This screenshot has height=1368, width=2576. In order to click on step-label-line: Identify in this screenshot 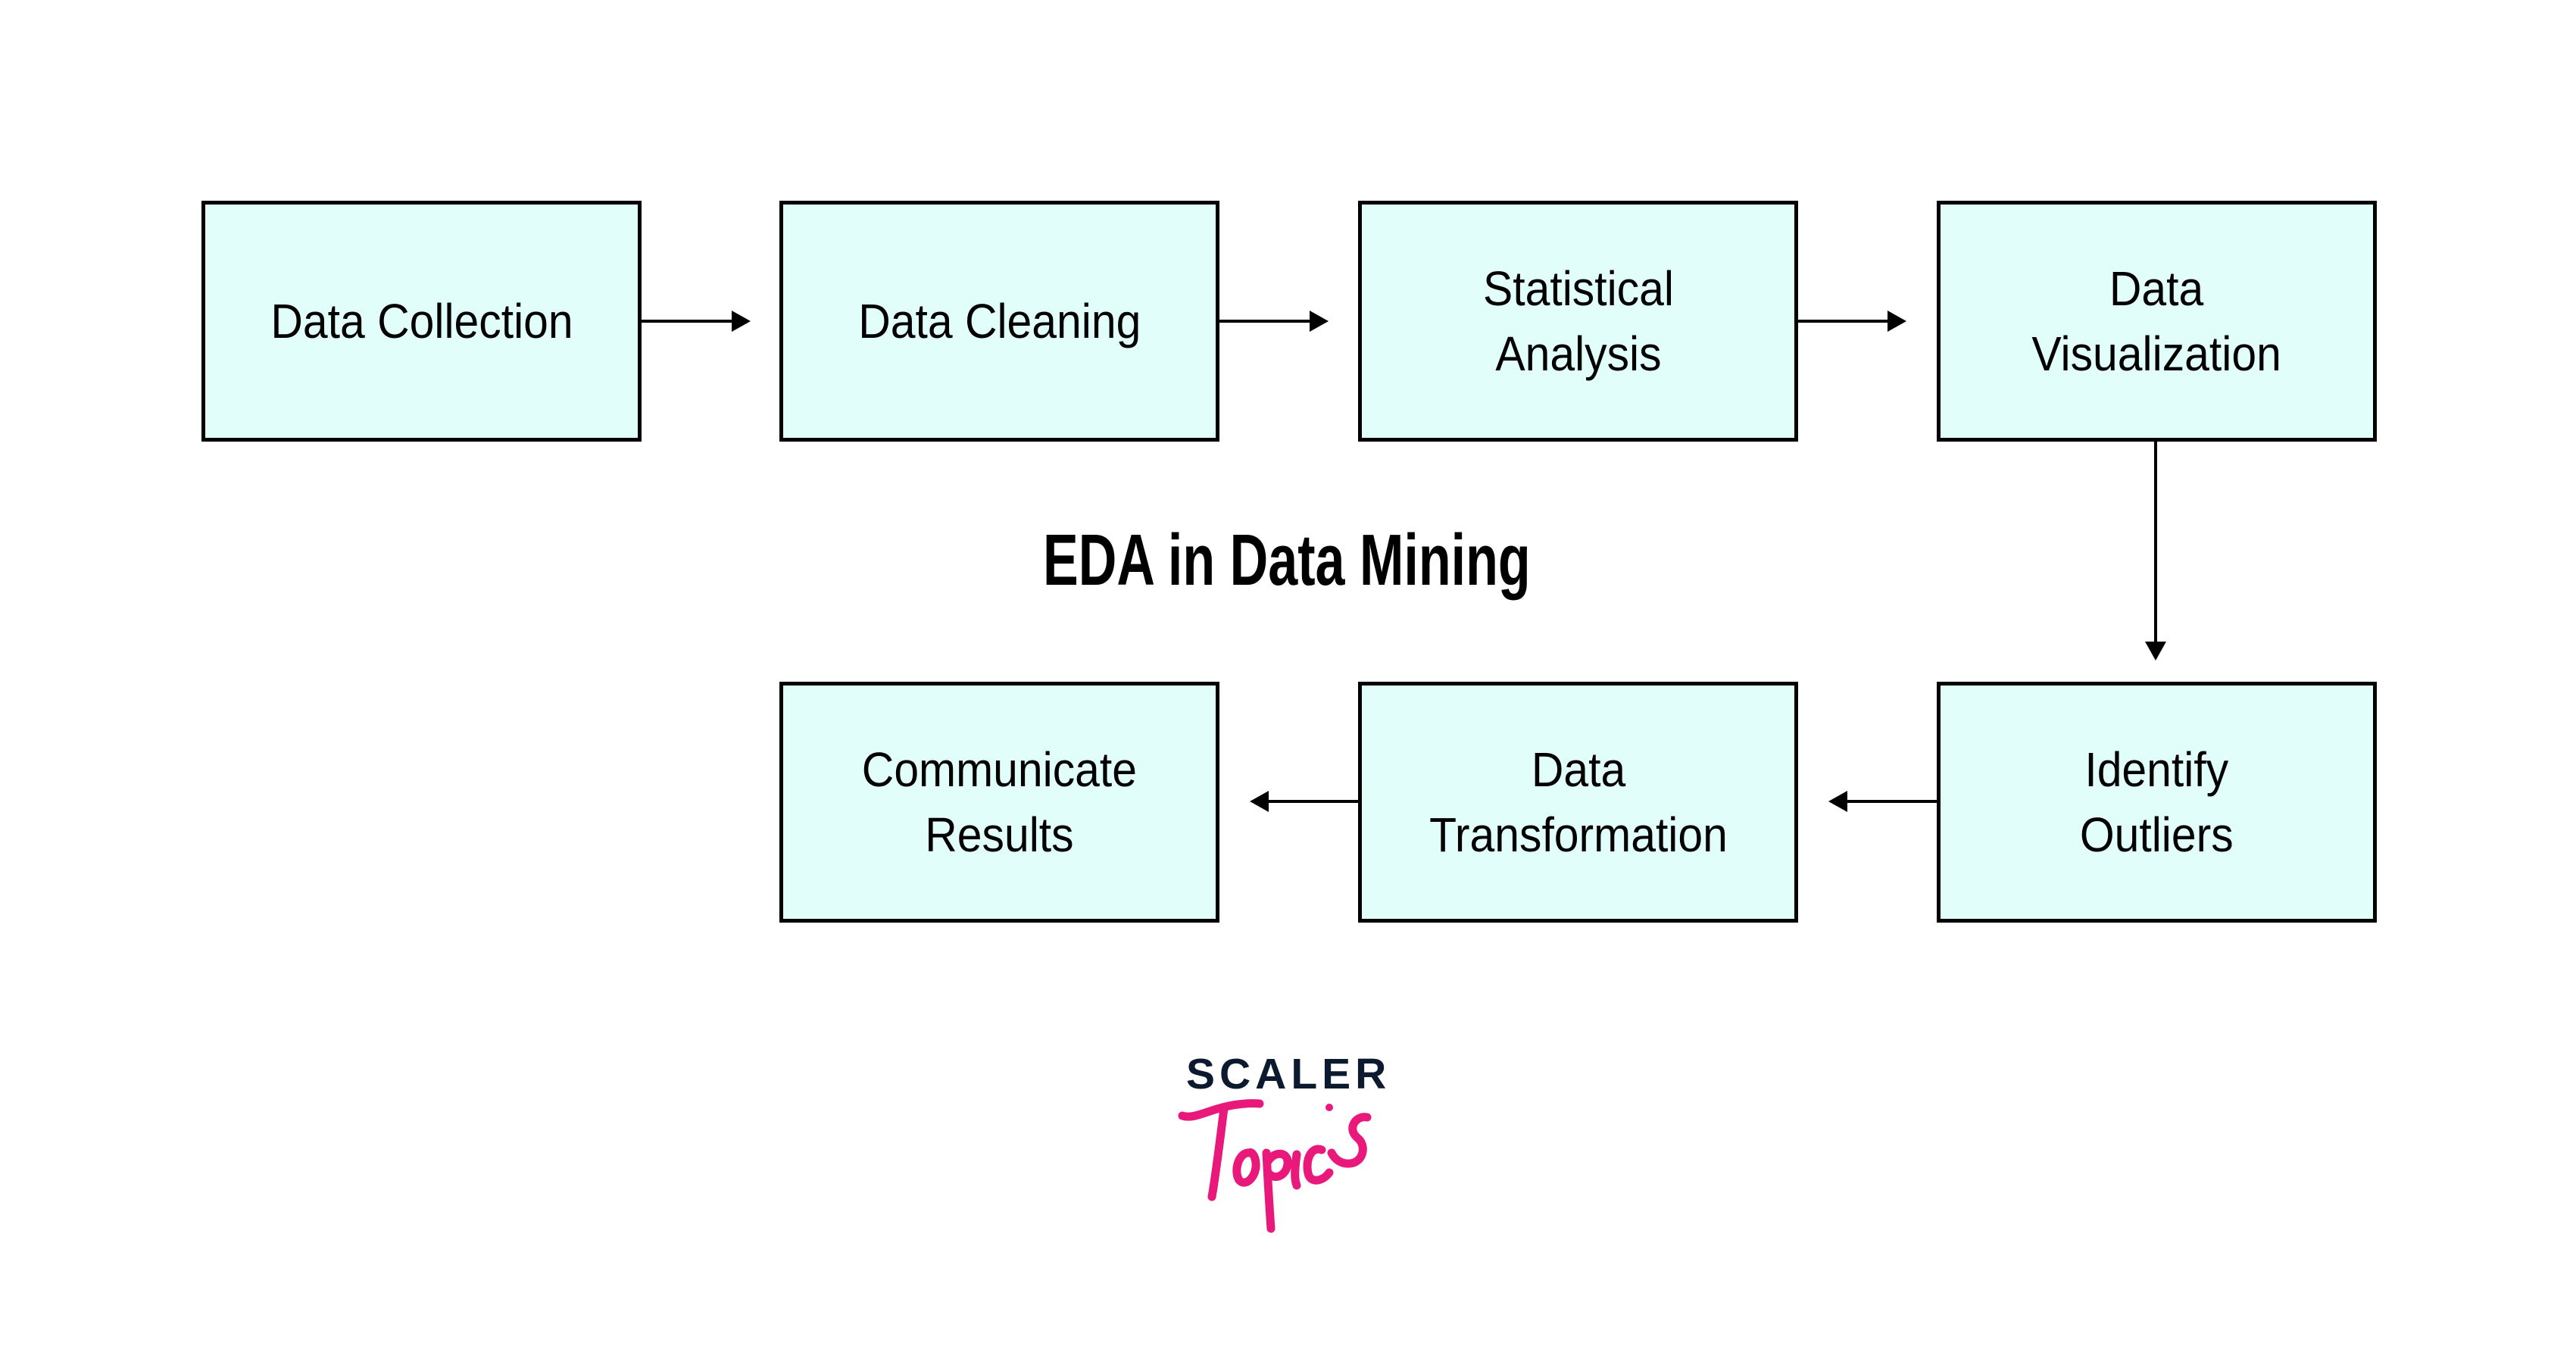, I will do `click(2157, 769)`.